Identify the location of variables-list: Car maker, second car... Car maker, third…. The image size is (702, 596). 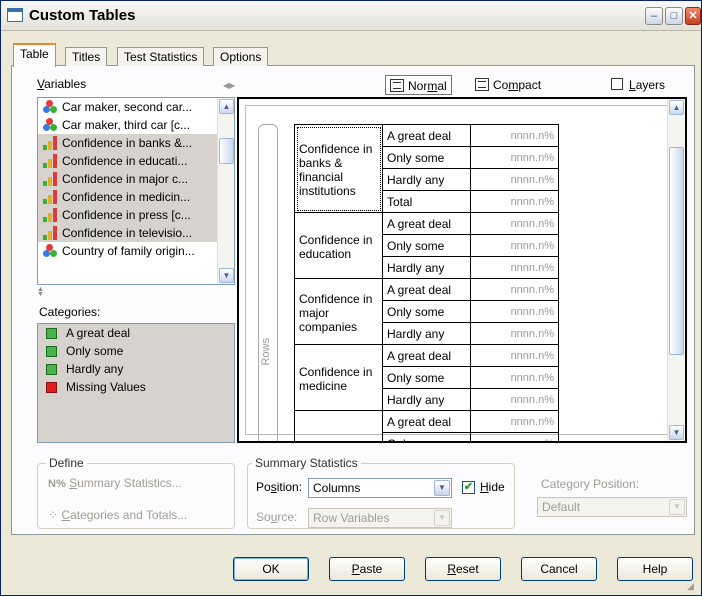
(136, 191).